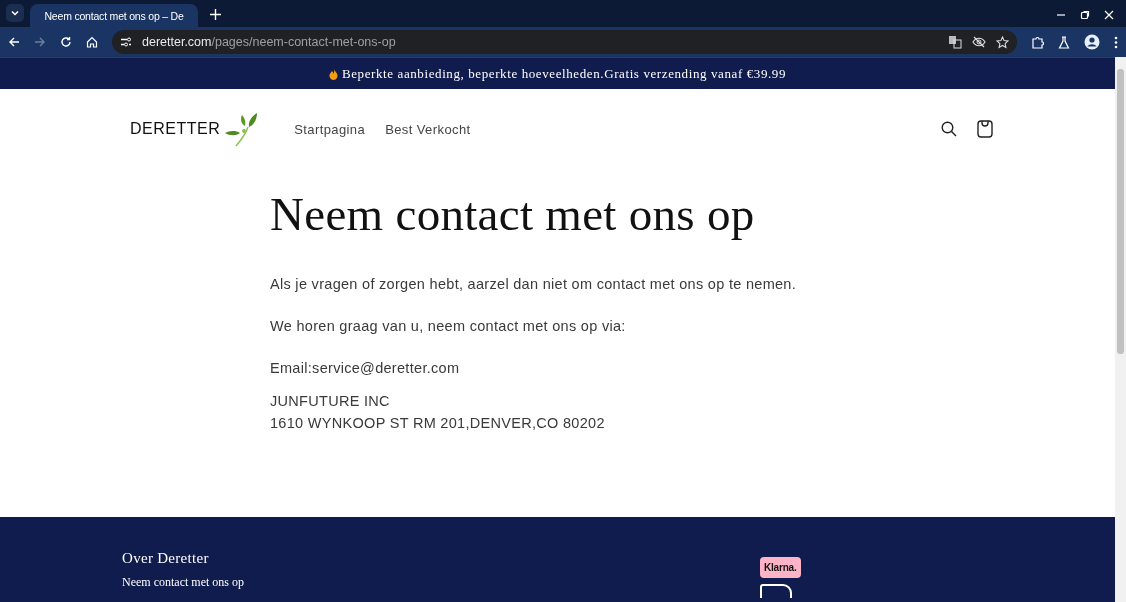  I want to click on site-settings-icon, so click(126, 42).